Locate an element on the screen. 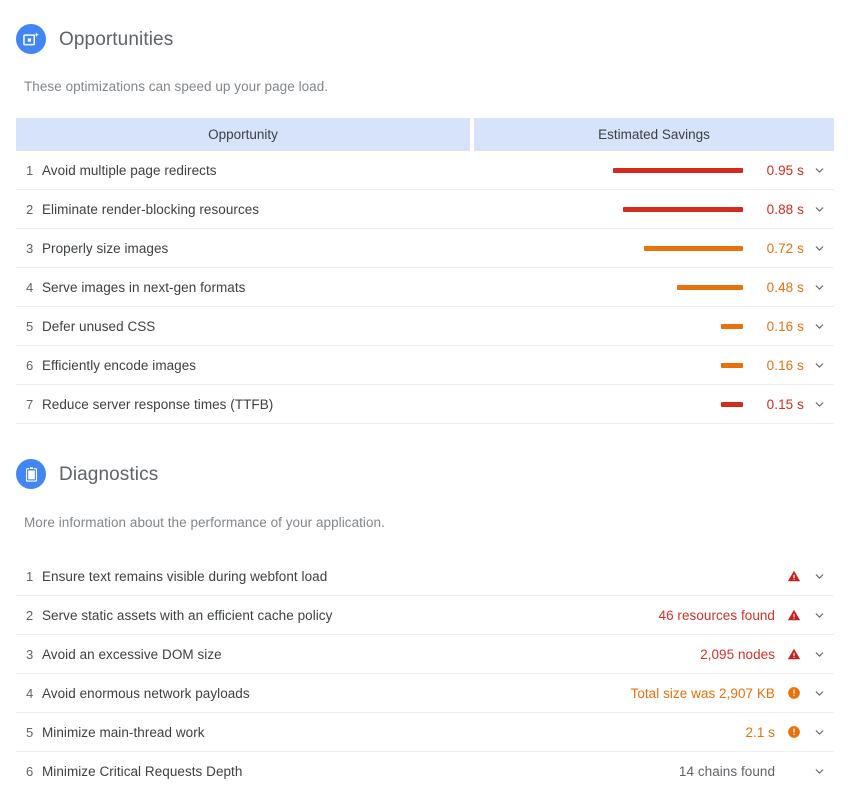 The height and width of the screenshot is (790, 858). opportunity-rank: 5 is located at coordinates (30, 326).